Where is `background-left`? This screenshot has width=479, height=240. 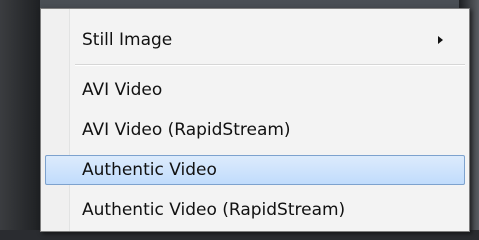
background-left is located at coordinates (20, 120).